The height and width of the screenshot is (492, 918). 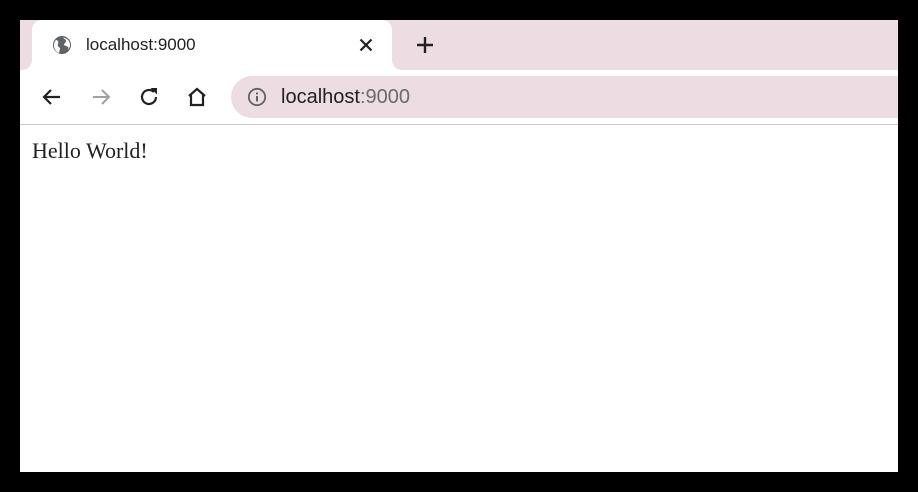 I want to click on url-host: localhost, so click(x=320, y=97).